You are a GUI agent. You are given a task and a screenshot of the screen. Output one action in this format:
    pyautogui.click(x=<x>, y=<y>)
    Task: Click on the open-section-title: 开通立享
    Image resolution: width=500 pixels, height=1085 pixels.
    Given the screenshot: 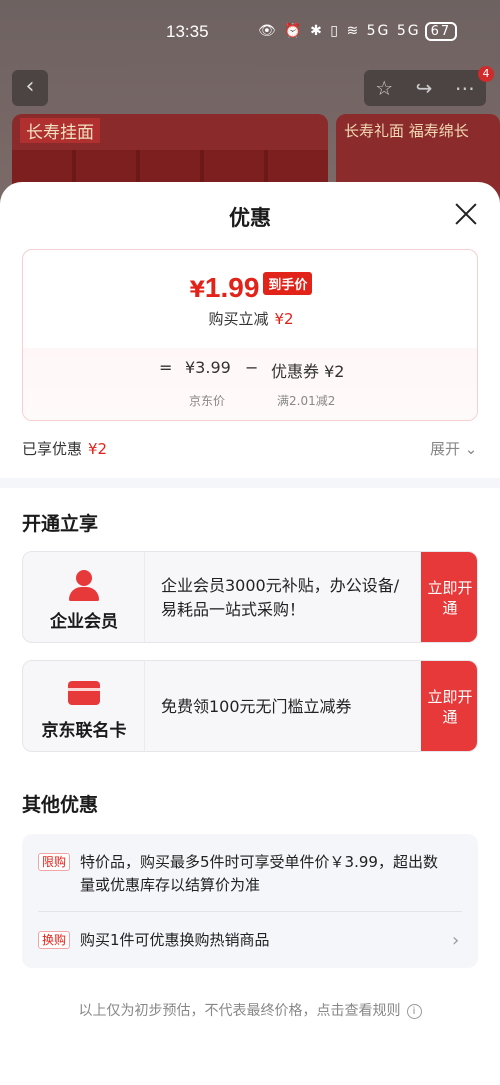 What is the action you would take?
    pyautogui.click(x=60, y=524)
    